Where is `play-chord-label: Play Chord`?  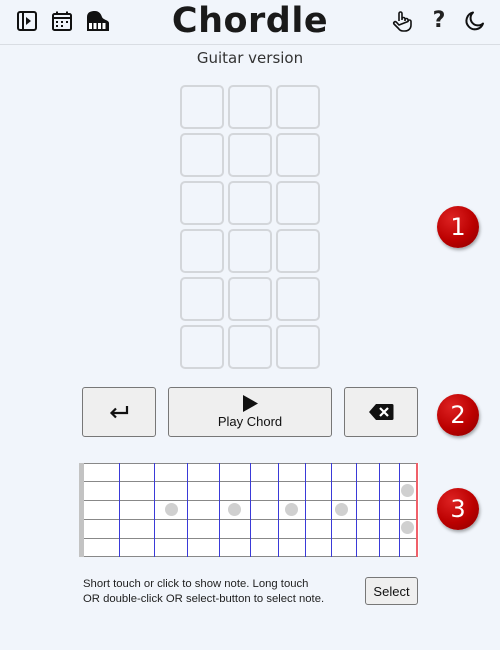 play-chord-label: Play Chord is located at coordinates (250, 421).